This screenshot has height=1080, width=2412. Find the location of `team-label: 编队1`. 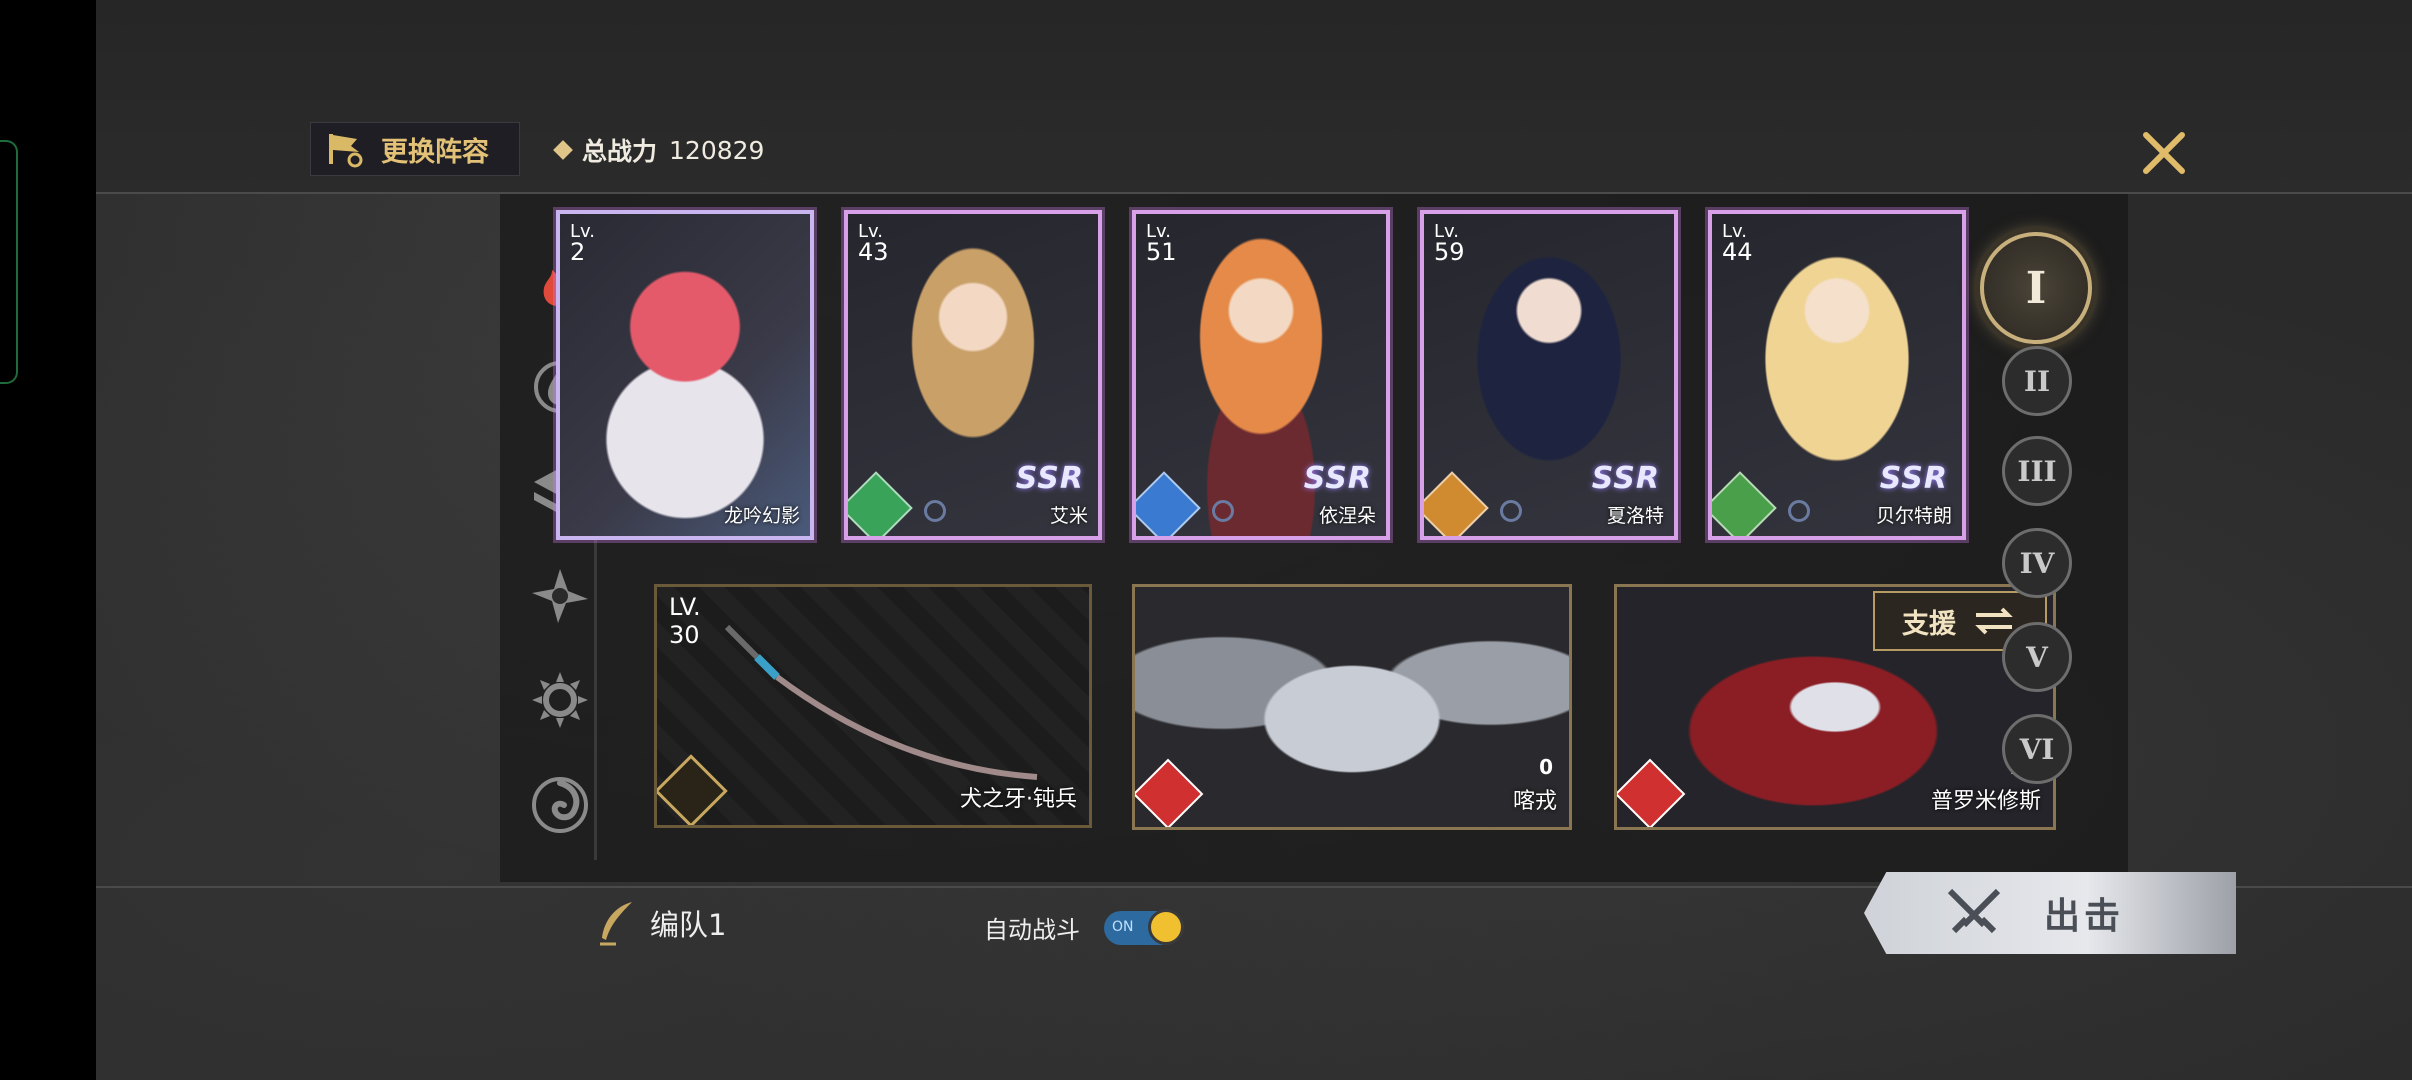

team-label: 编队1 is located at coordinates (688, 925).